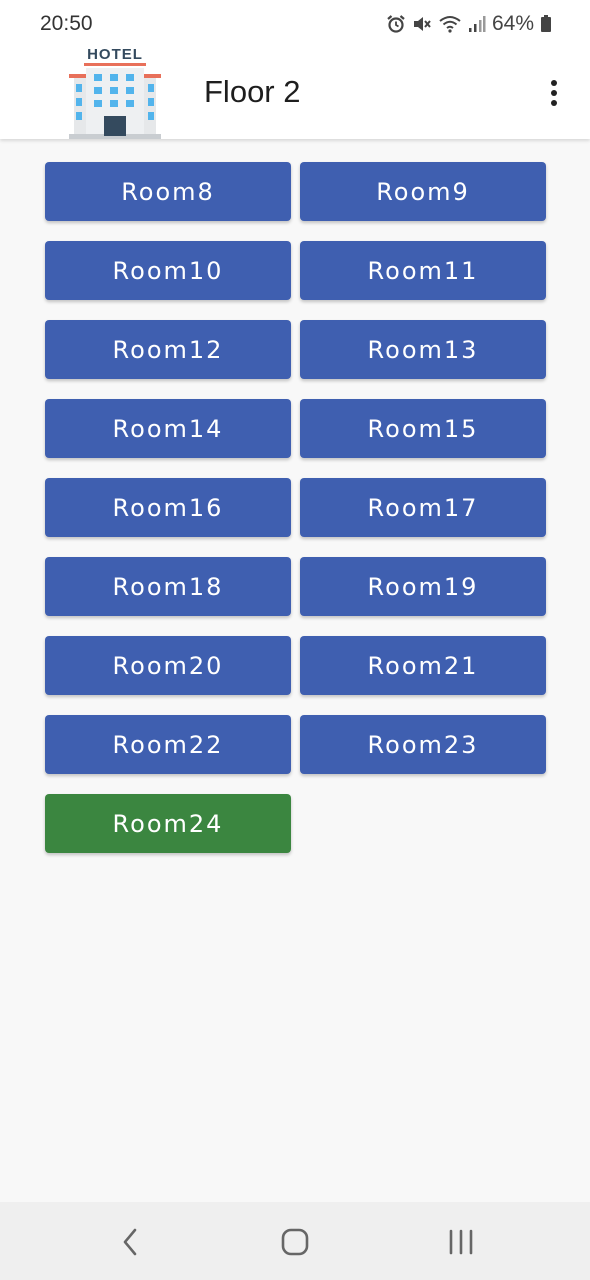 Image resolution: width=590 pixels, height=1280 pixels. Describe the element at coordinates (423, 349) in the screenshot. I see `room-button-13: Room13` at that location.